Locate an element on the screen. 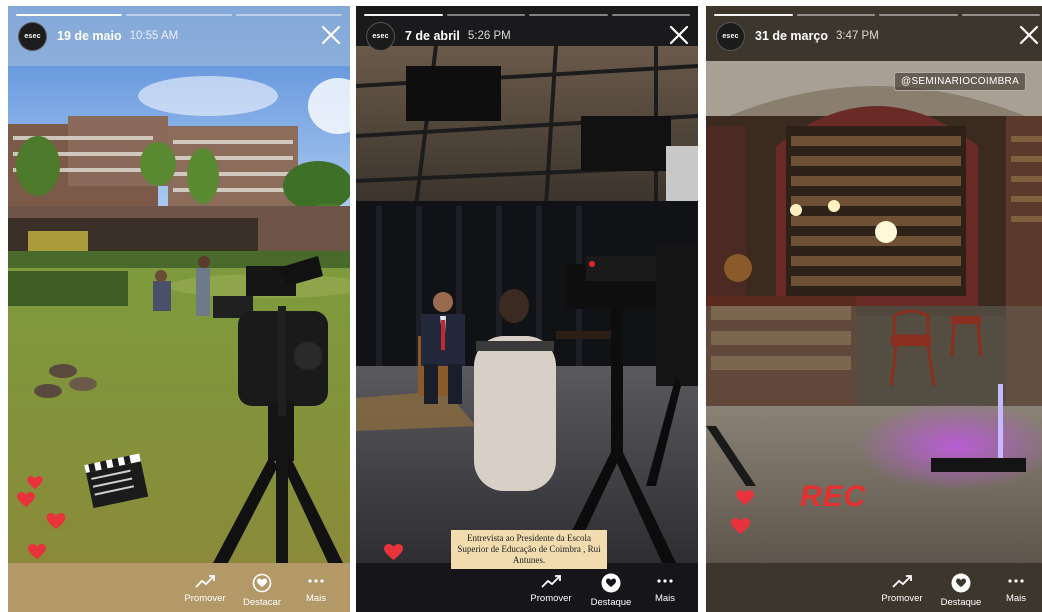  story-time: 3:47 PM is located at coordinates (857, 36).